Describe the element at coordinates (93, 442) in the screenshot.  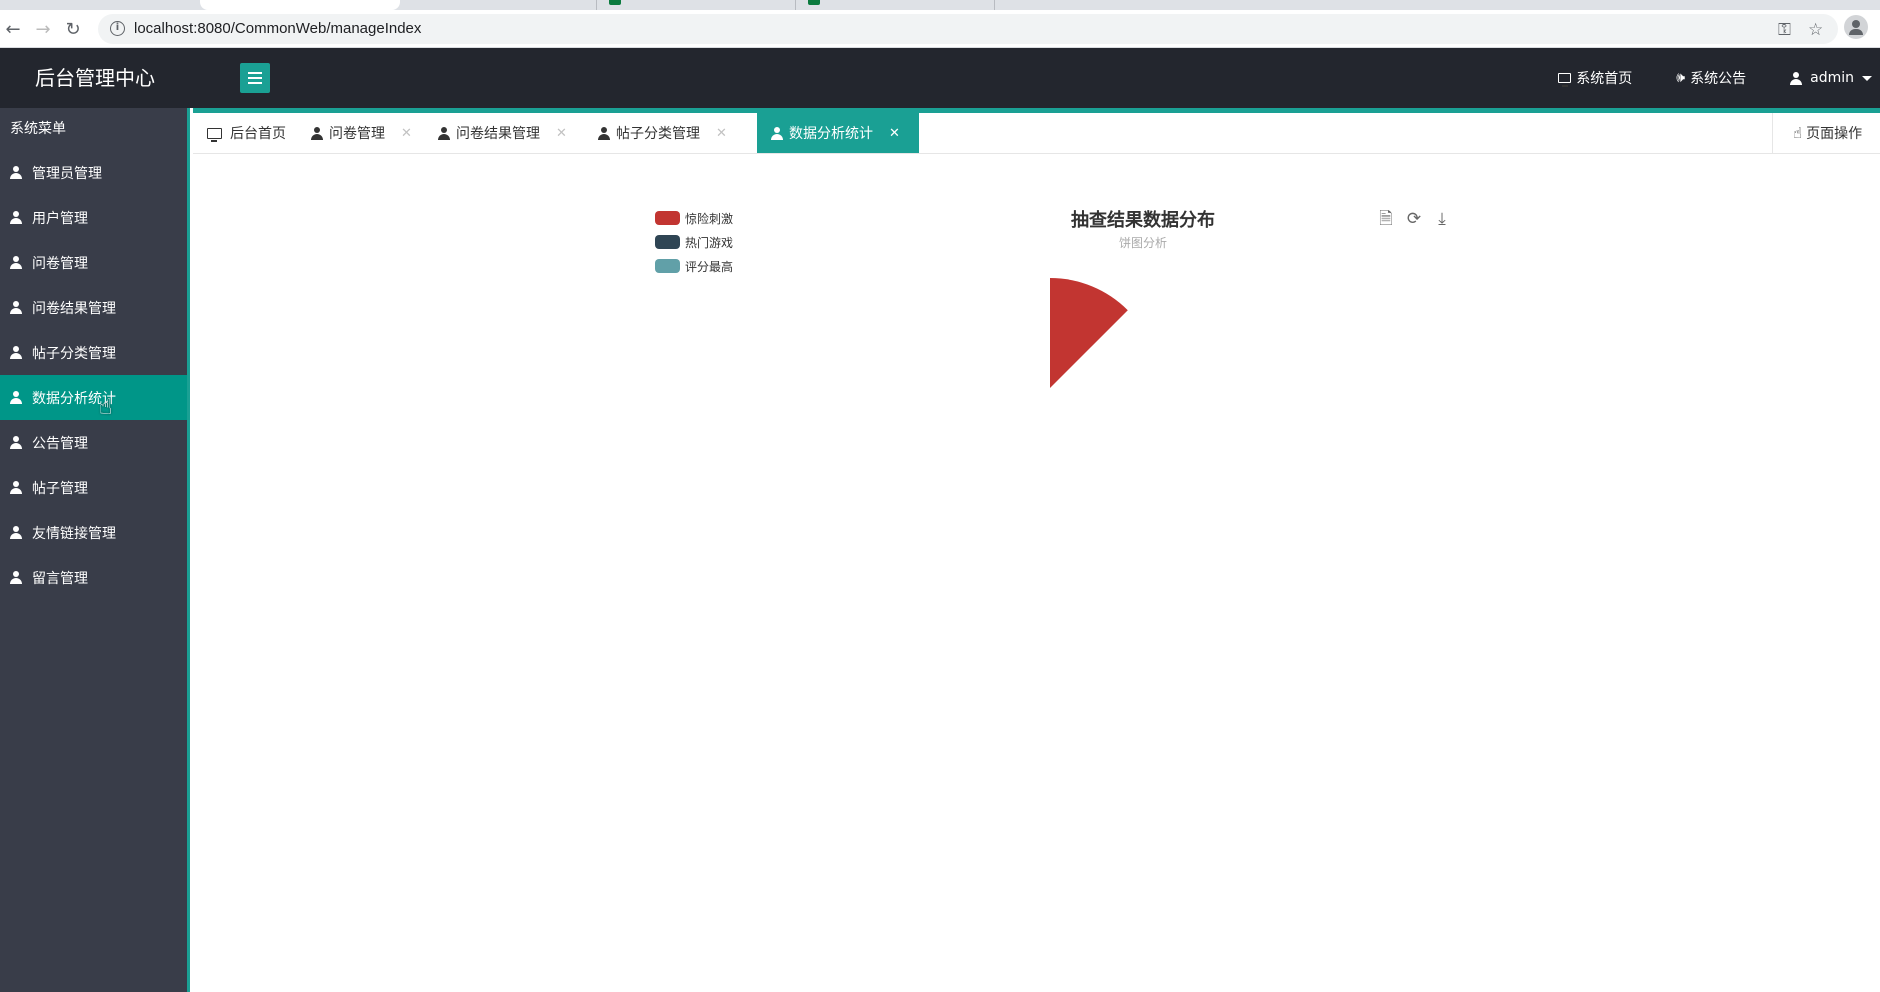
I see `sidebar-item-announcements: 公告管理` at that location.